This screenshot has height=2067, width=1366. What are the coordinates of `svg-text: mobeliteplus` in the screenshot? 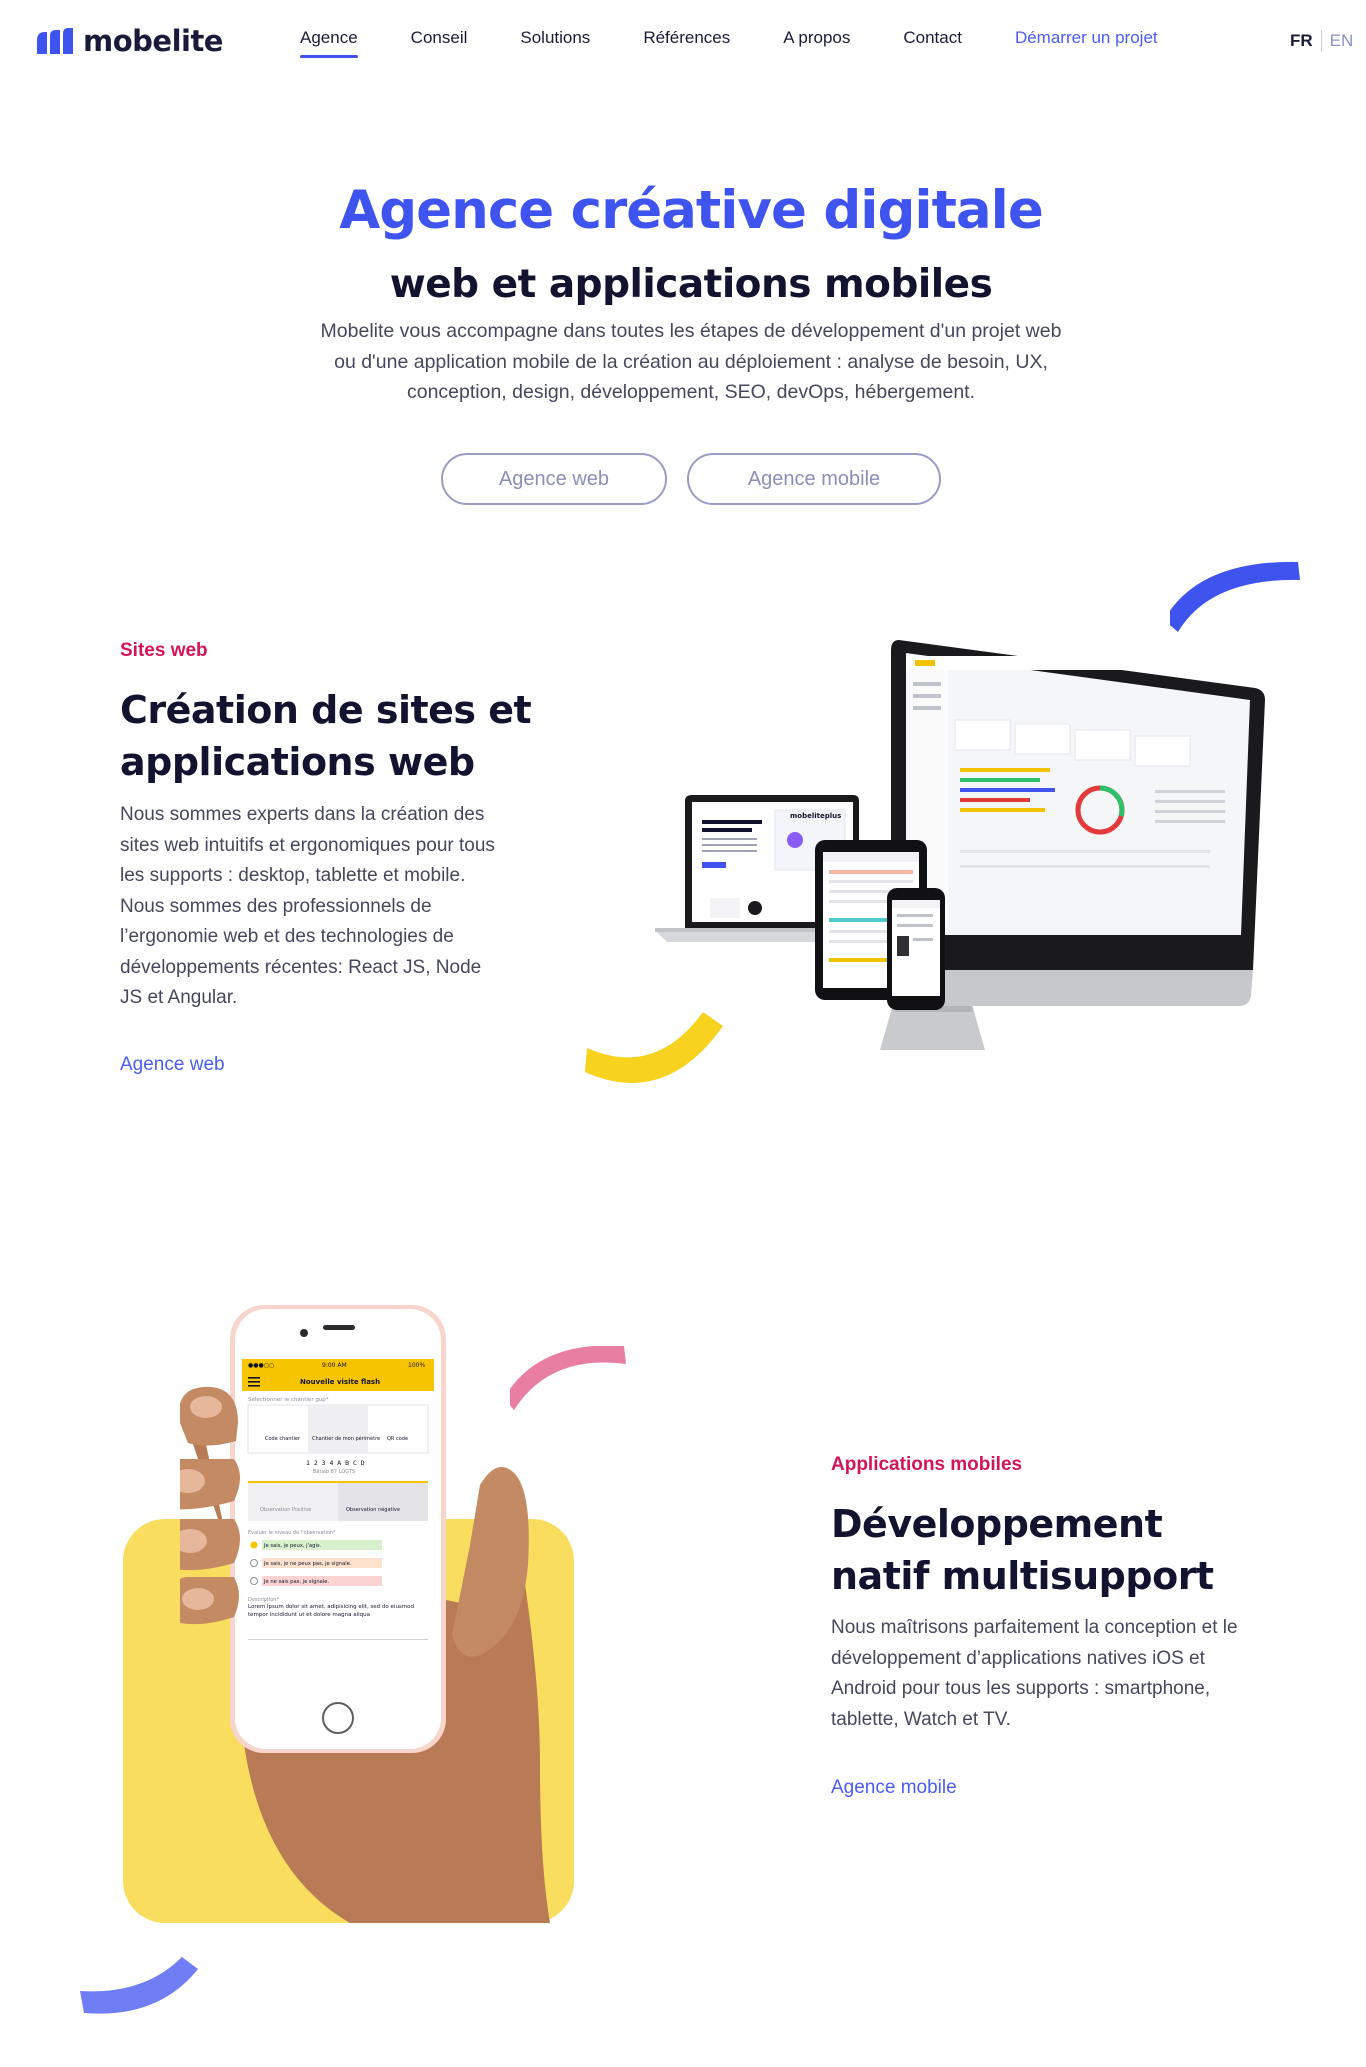 It's located at (815, 816).